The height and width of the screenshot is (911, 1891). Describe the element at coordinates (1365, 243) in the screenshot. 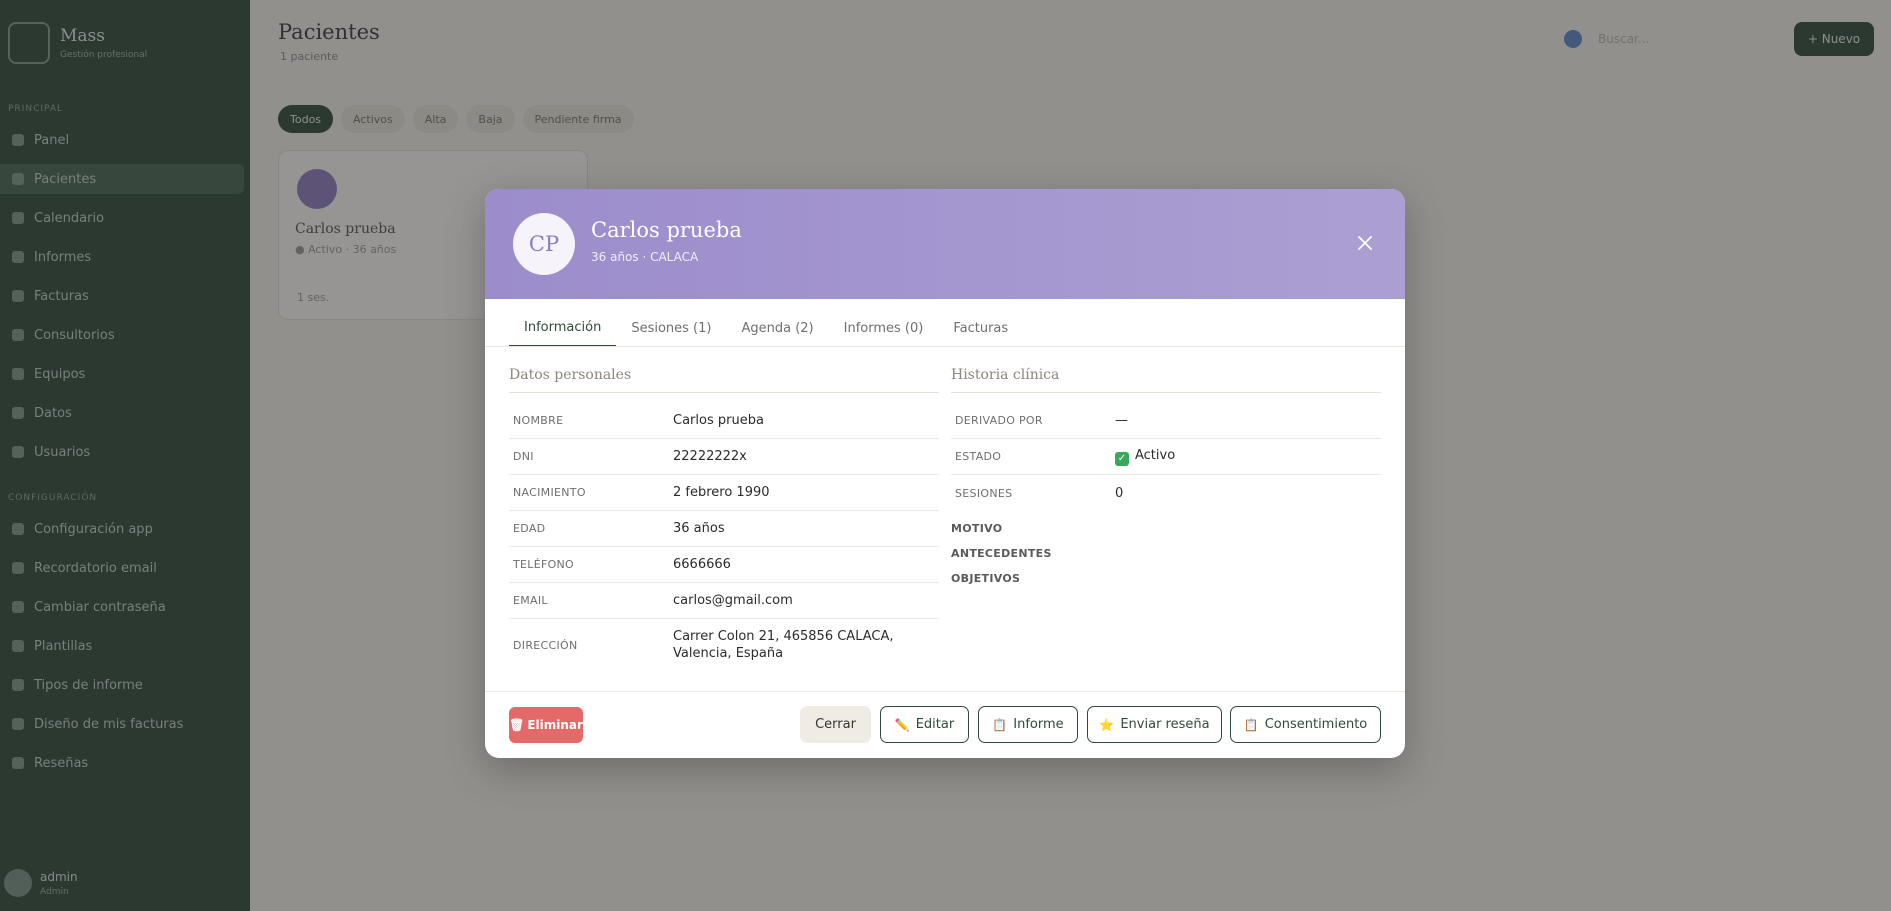

I see `close-icon` at that location.